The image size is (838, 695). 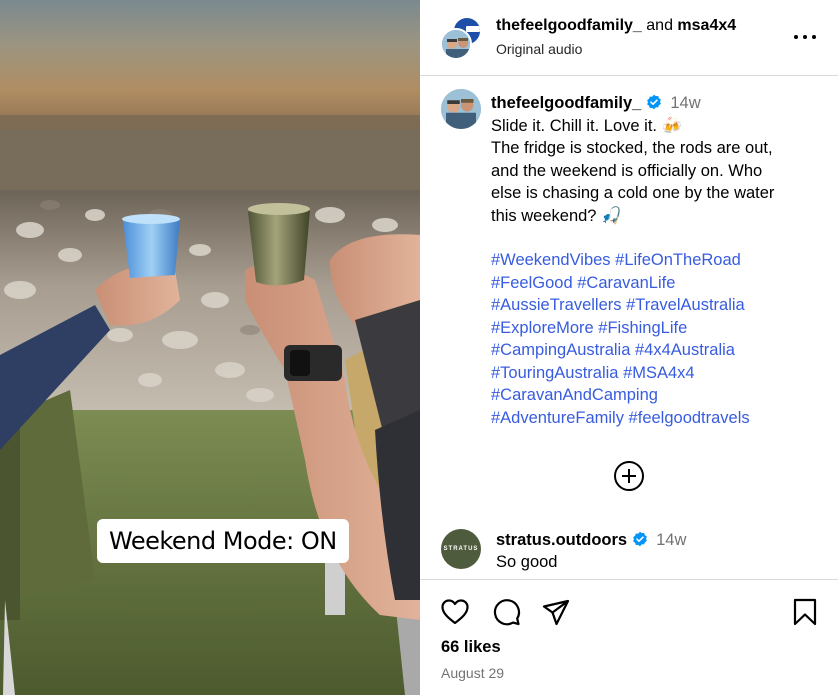 I want to click on bookmark-icon, so click(x=805, y=612).